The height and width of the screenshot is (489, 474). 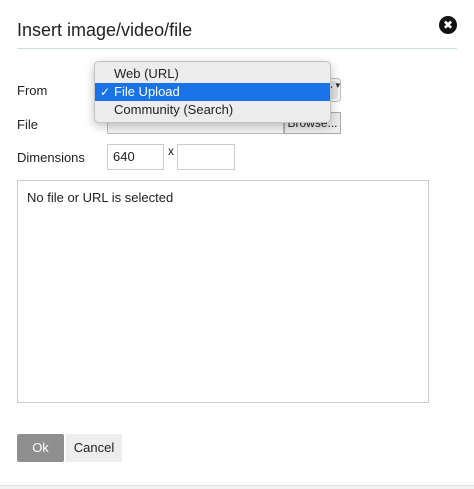 I want to click on ok-button: Ok, so click(x=40, y=448).